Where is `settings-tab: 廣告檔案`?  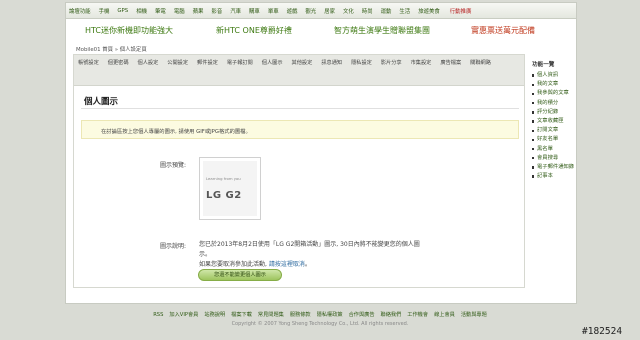 settings-tab: 廣告檔案 is located at coordinates (450, 63).